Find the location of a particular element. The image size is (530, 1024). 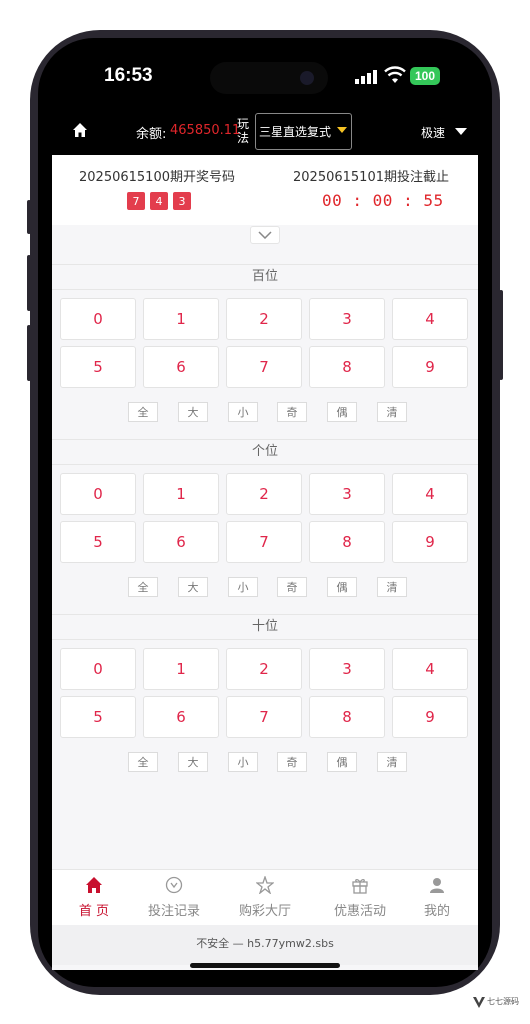

draw-number-ball: 7 is located at coordinates (136, 201).